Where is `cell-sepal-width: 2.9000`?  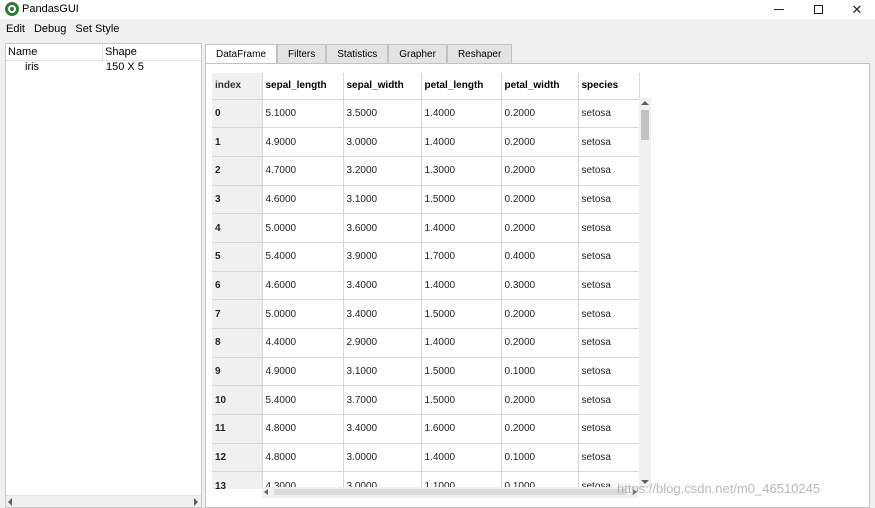
cell-sepal-width: 2.9000 is located at coordinates (382, 343).